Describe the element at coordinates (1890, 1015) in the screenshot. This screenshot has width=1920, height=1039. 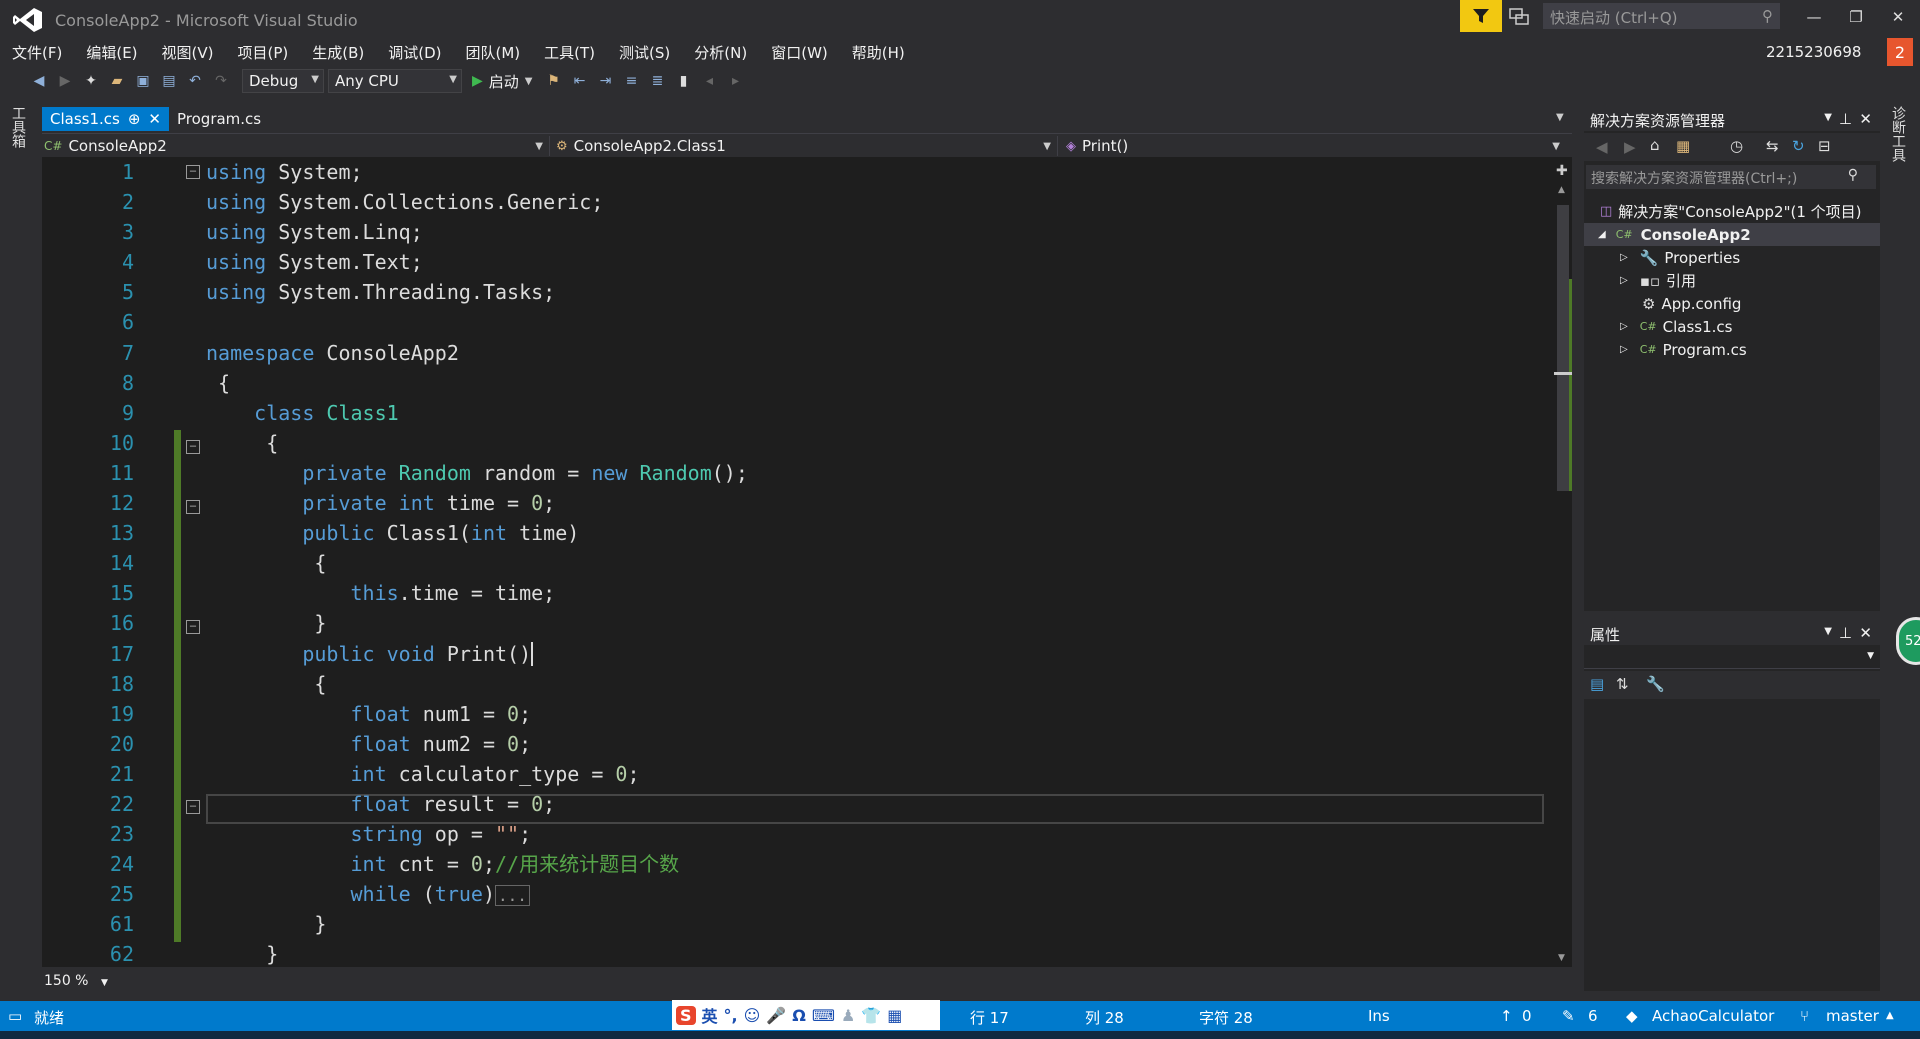
I see `branch-menu-icon: ▲` at that location.